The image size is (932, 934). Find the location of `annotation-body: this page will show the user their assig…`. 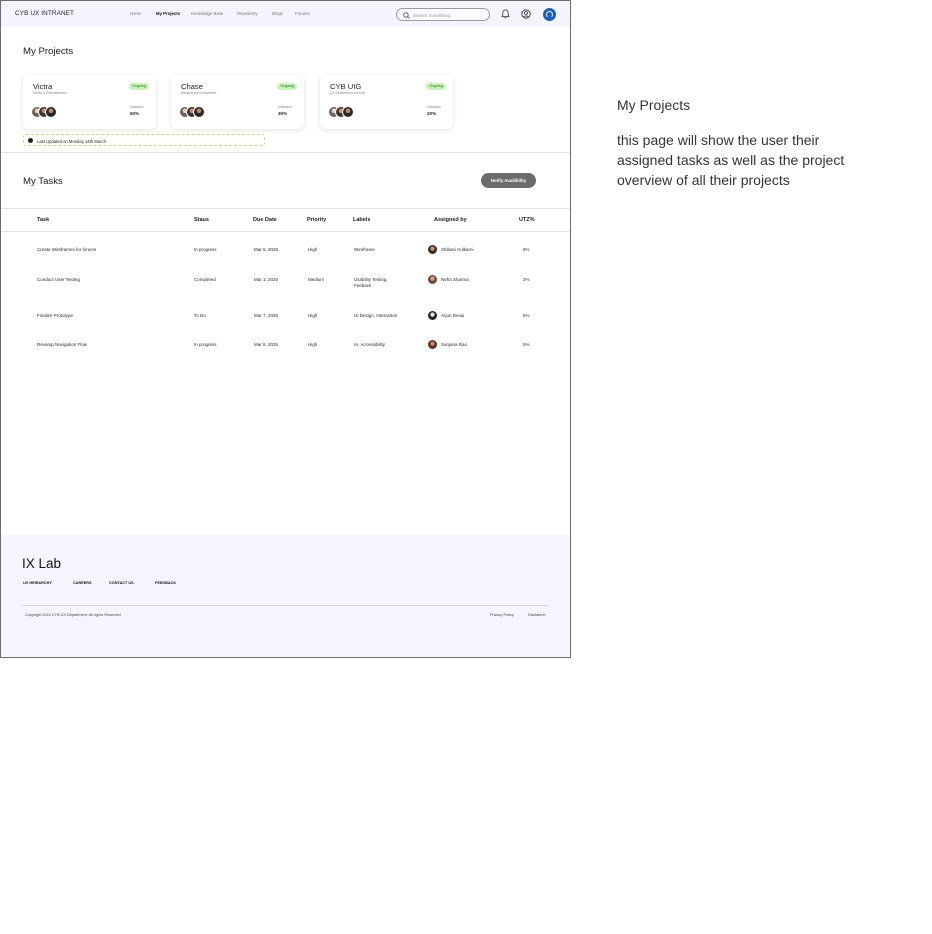

annotation-body: this page will show the user their assig… is located at coordinates (731, 160).